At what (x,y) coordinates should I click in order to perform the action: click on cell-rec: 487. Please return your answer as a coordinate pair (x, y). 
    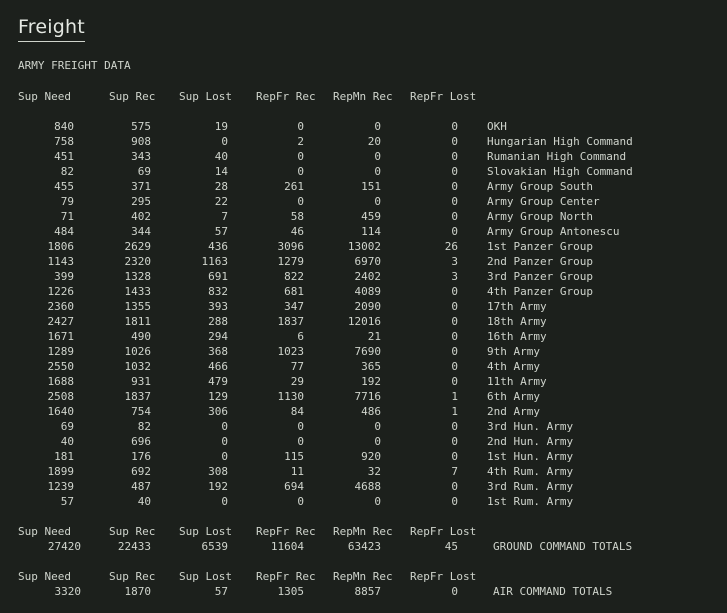
    Looking at the image, I should click on (141, 486).